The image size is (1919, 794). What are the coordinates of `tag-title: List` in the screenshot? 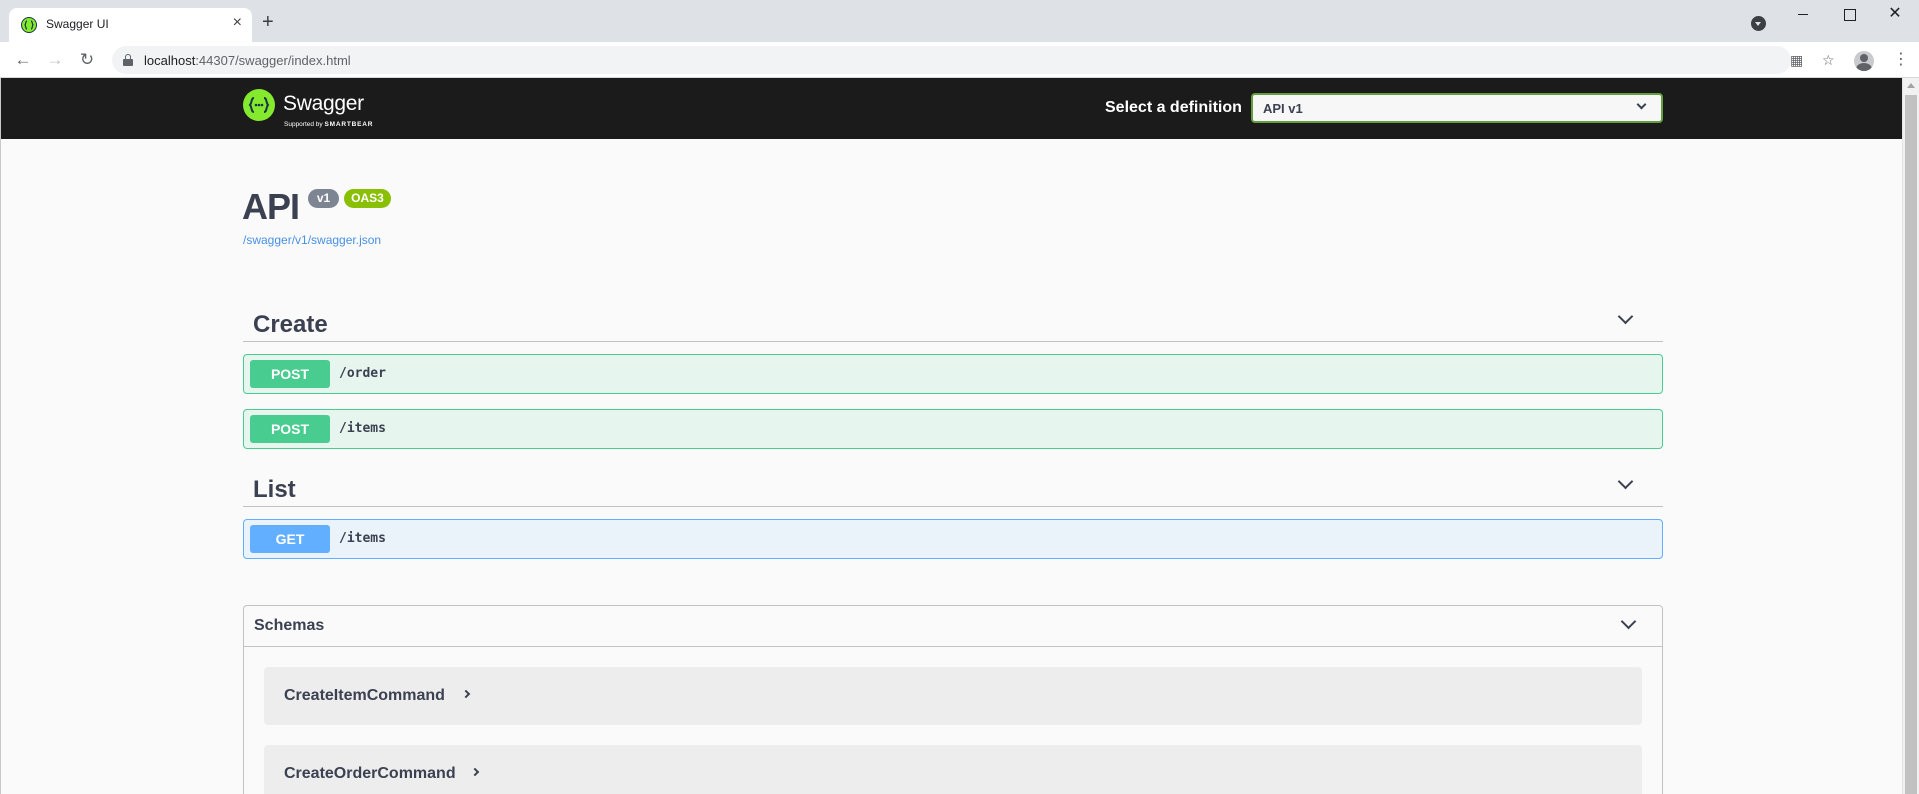 It's located at (274, 489).